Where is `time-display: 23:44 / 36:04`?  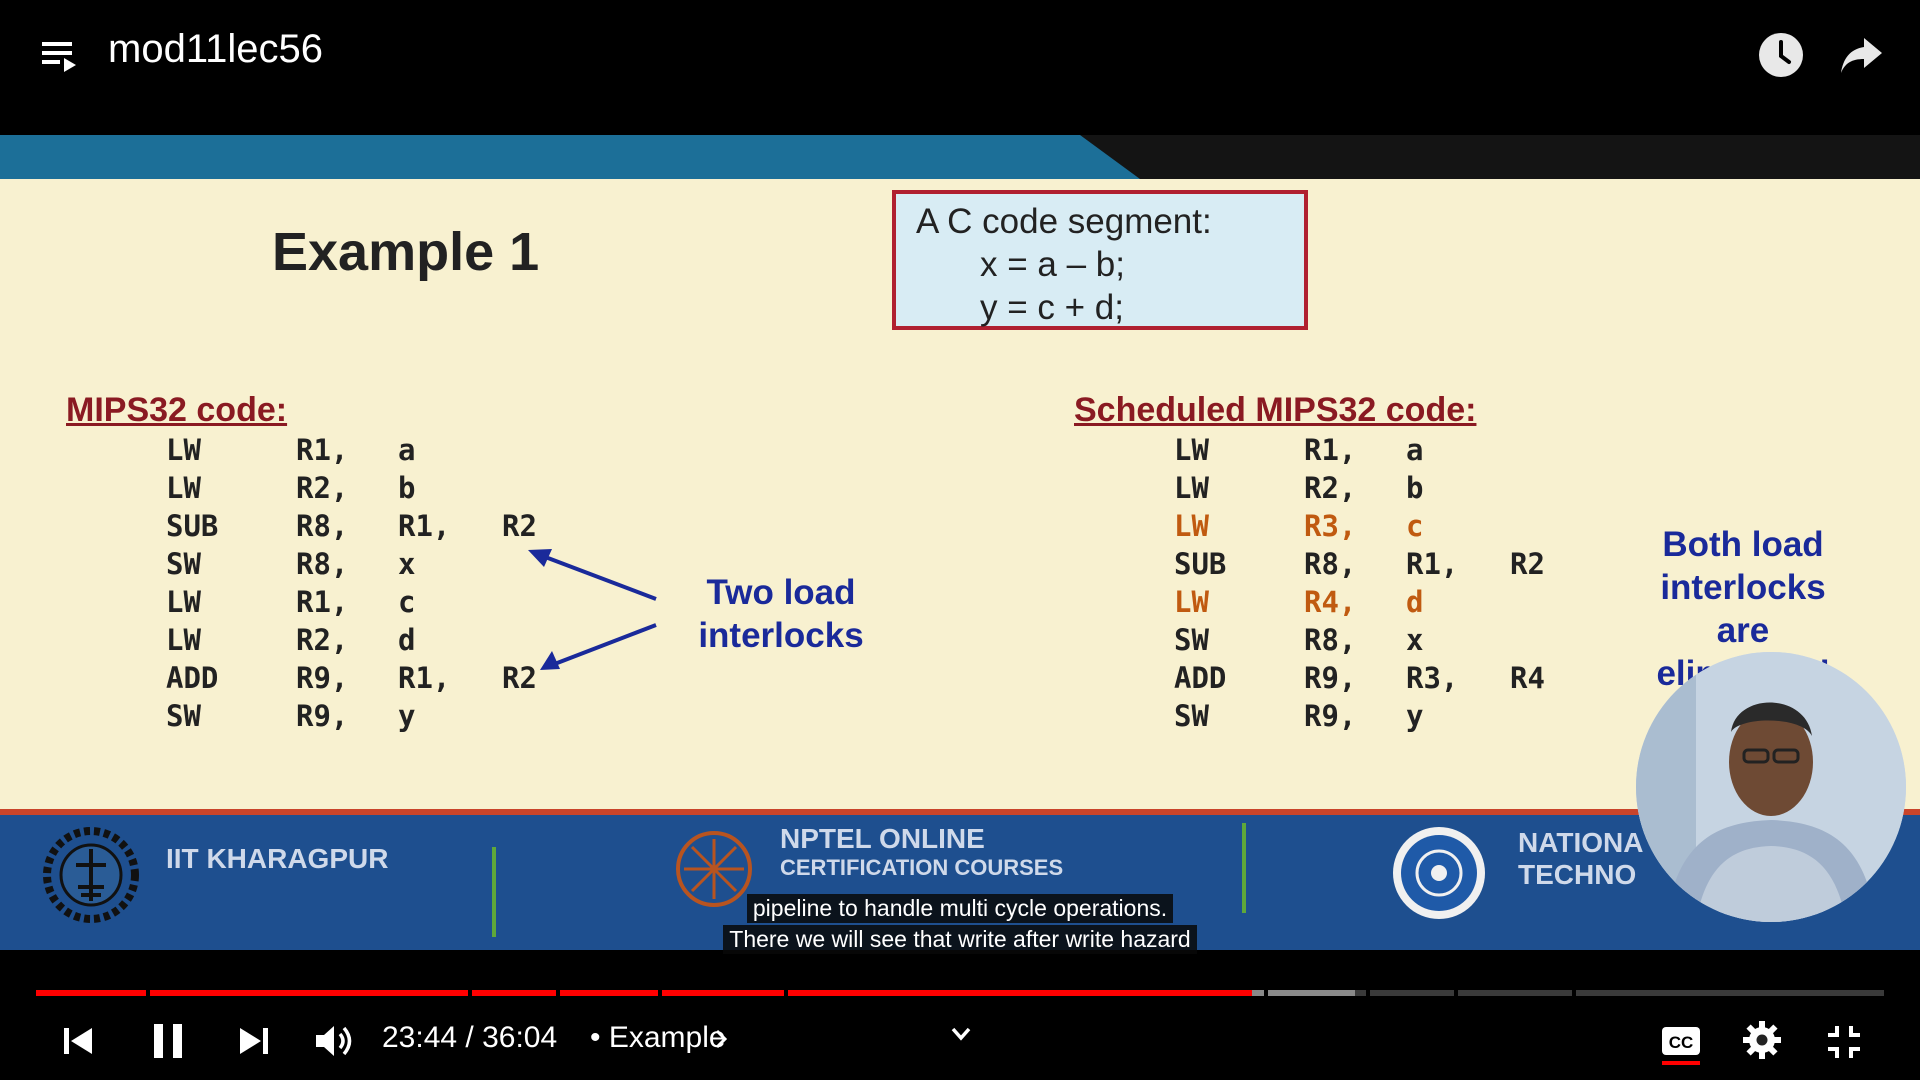
time-display: 23:44 / 36:04 is located at coordinates (469, 1038).